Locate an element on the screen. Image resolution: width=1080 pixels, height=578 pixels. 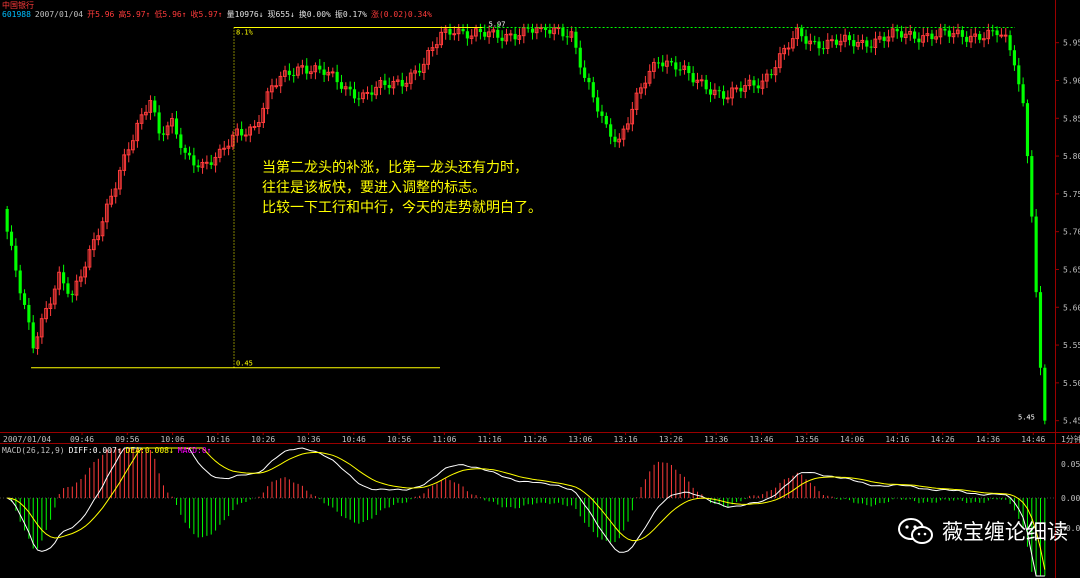
macd-tick-label: 0.00 is located at coordinates (1070, 498).